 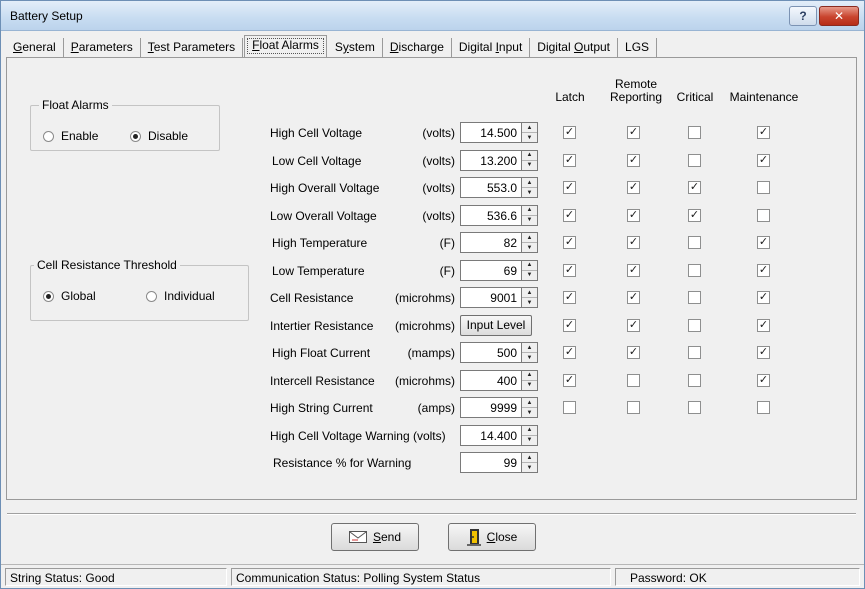 I want to click on low-temperature-latch-checkbox: ✓, so click(x=569, y=270).